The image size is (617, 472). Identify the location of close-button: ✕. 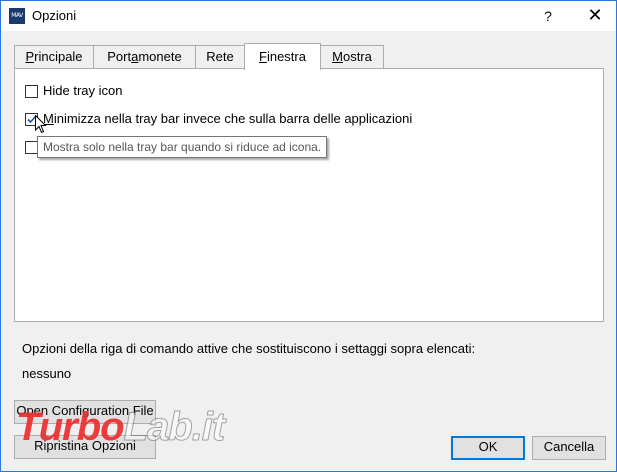
(595, 16).